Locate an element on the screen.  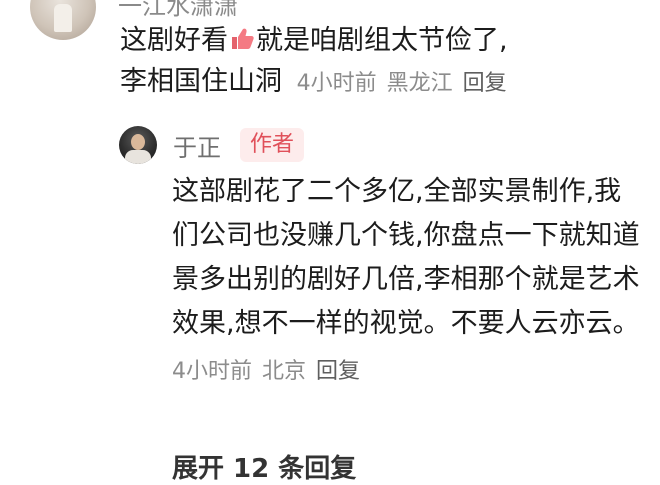
avatar-figure is located at coordinates (63, 18).